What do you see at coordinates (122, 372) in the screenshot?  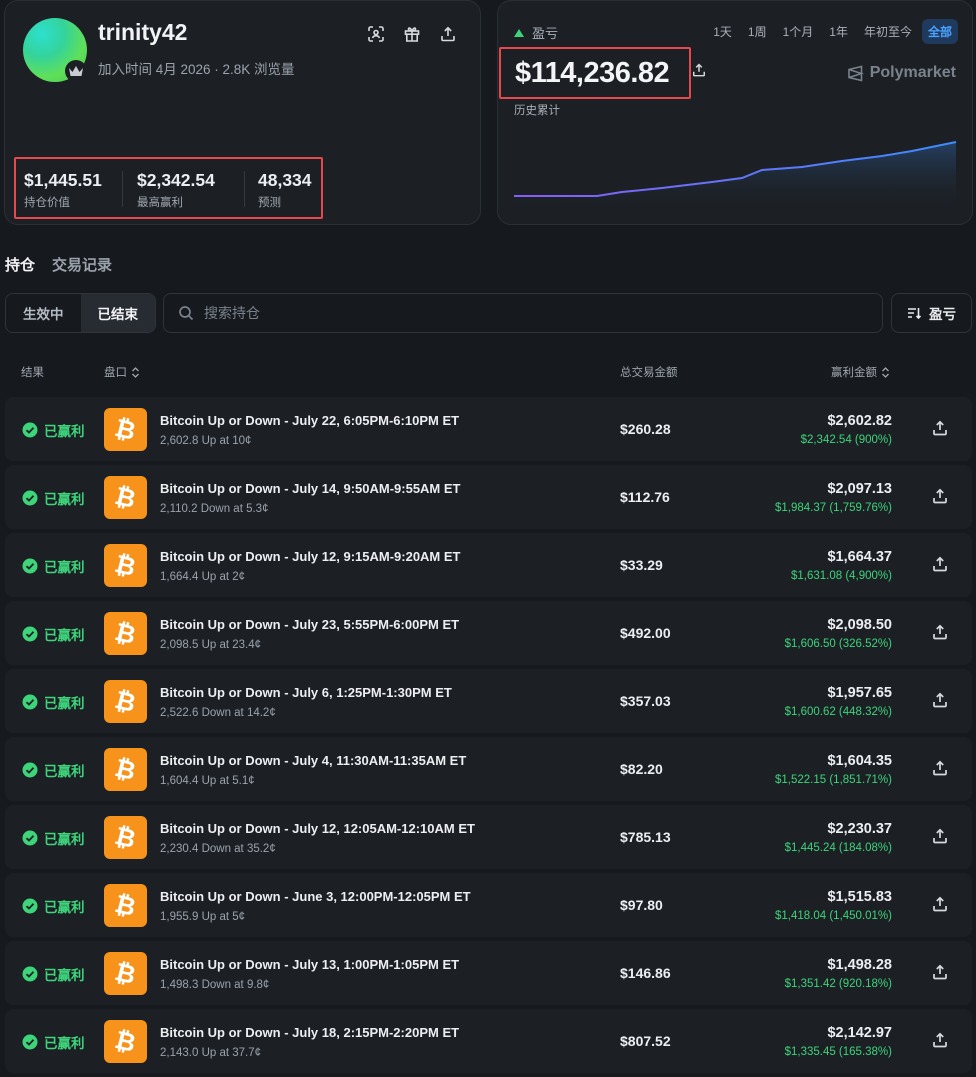 I see `header-market: 盘口` at bounding box center [122, 372].